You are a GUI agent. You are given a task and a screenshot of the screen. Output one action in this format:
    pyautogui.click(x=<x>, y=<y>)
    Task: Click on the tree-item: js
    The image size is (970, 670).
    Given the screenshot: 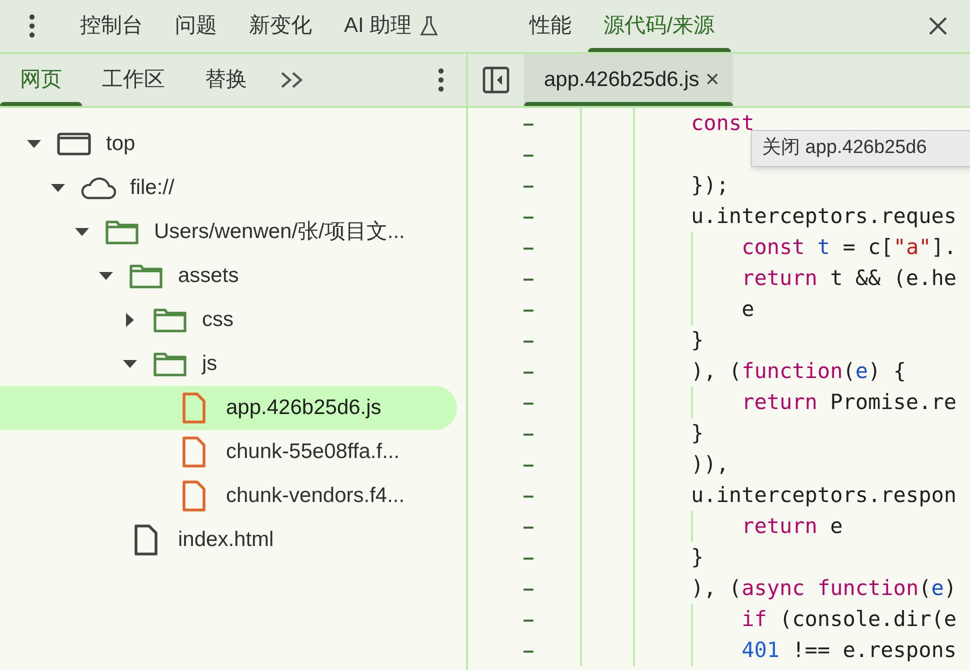 What is the action you would take?
    pyautogui.click(x=228, y=364)
    